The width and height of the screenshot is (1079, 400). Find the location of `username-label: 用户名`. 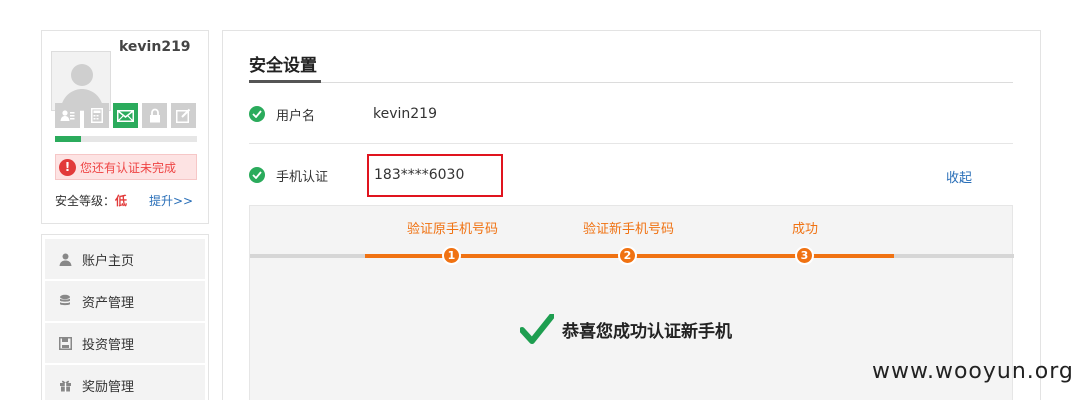

username-label: 用户名 is located at coordinates (296, 116).